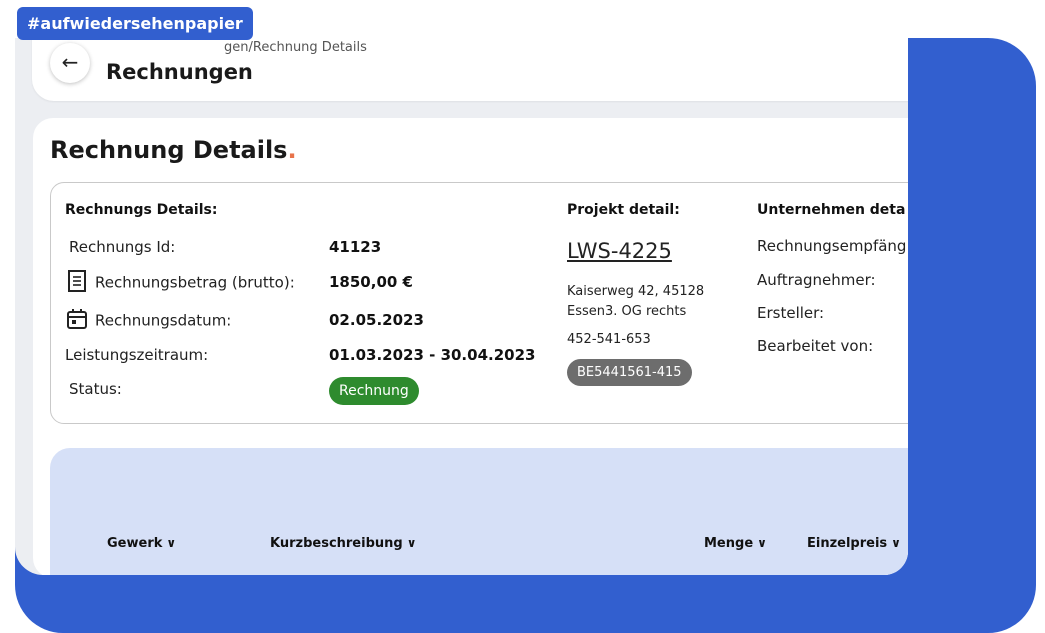 The width and height of the screenshot is (1045, 633). Describe the element at coordinates (791, 313) in the screenshot. I see `ersteller-label: Ersteller:` at that location.